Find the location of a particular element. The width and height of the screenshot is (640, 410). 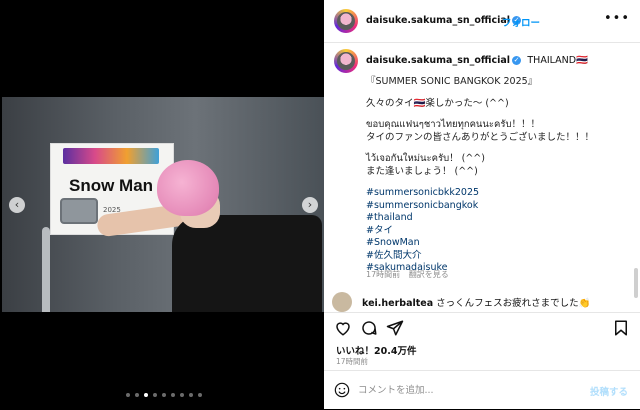

caption-line: ไว้เจอกันใหม่นะครับ！ (^^) is located at coordinates (425, 158).